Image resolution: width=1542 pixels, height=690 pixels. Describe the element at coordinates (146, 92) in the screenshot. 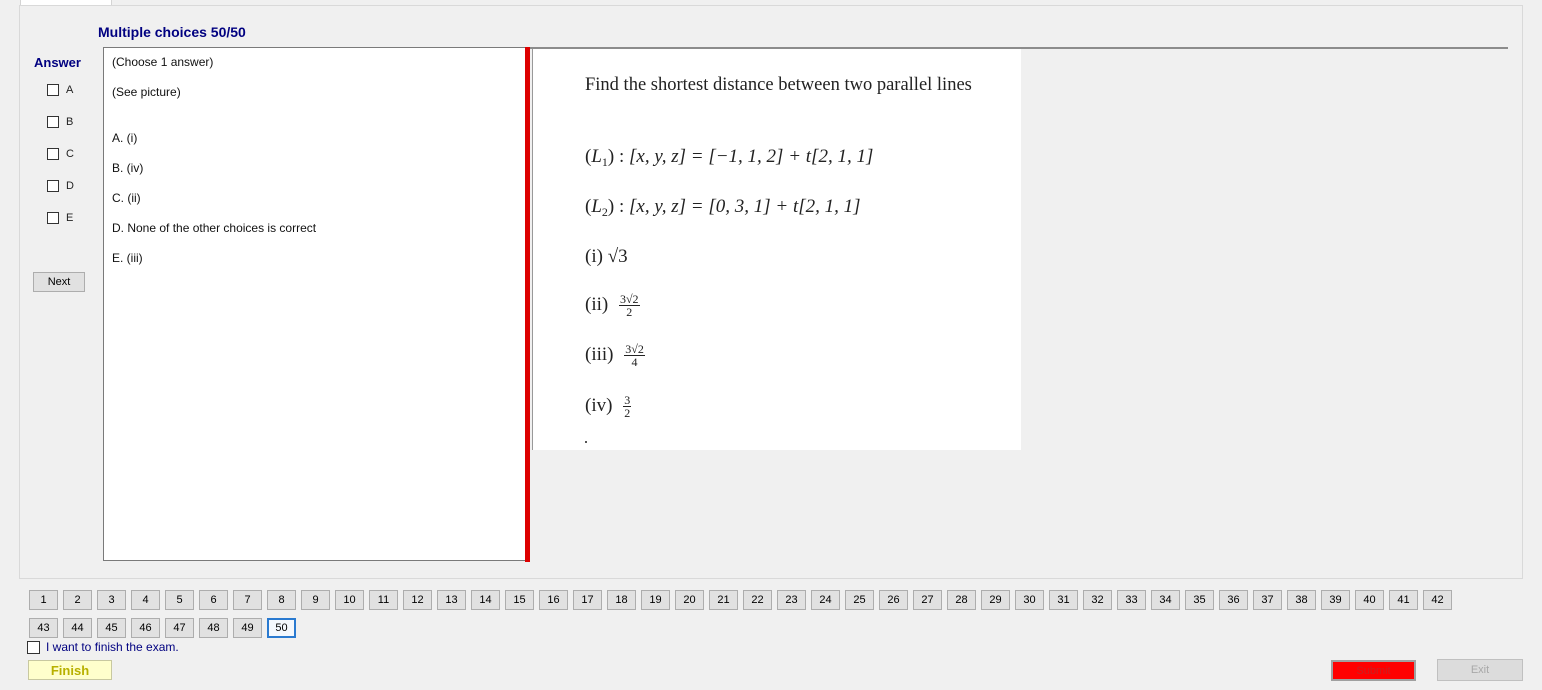

I see `see-picture-note: (See picture)` at that location.